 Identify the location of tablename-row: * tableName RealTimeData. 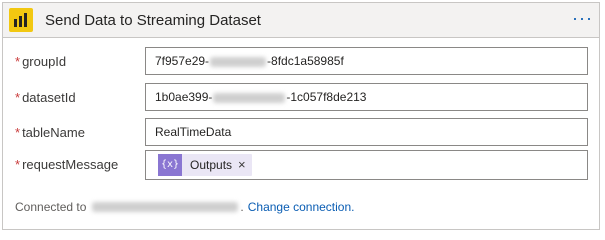
(301, 133).